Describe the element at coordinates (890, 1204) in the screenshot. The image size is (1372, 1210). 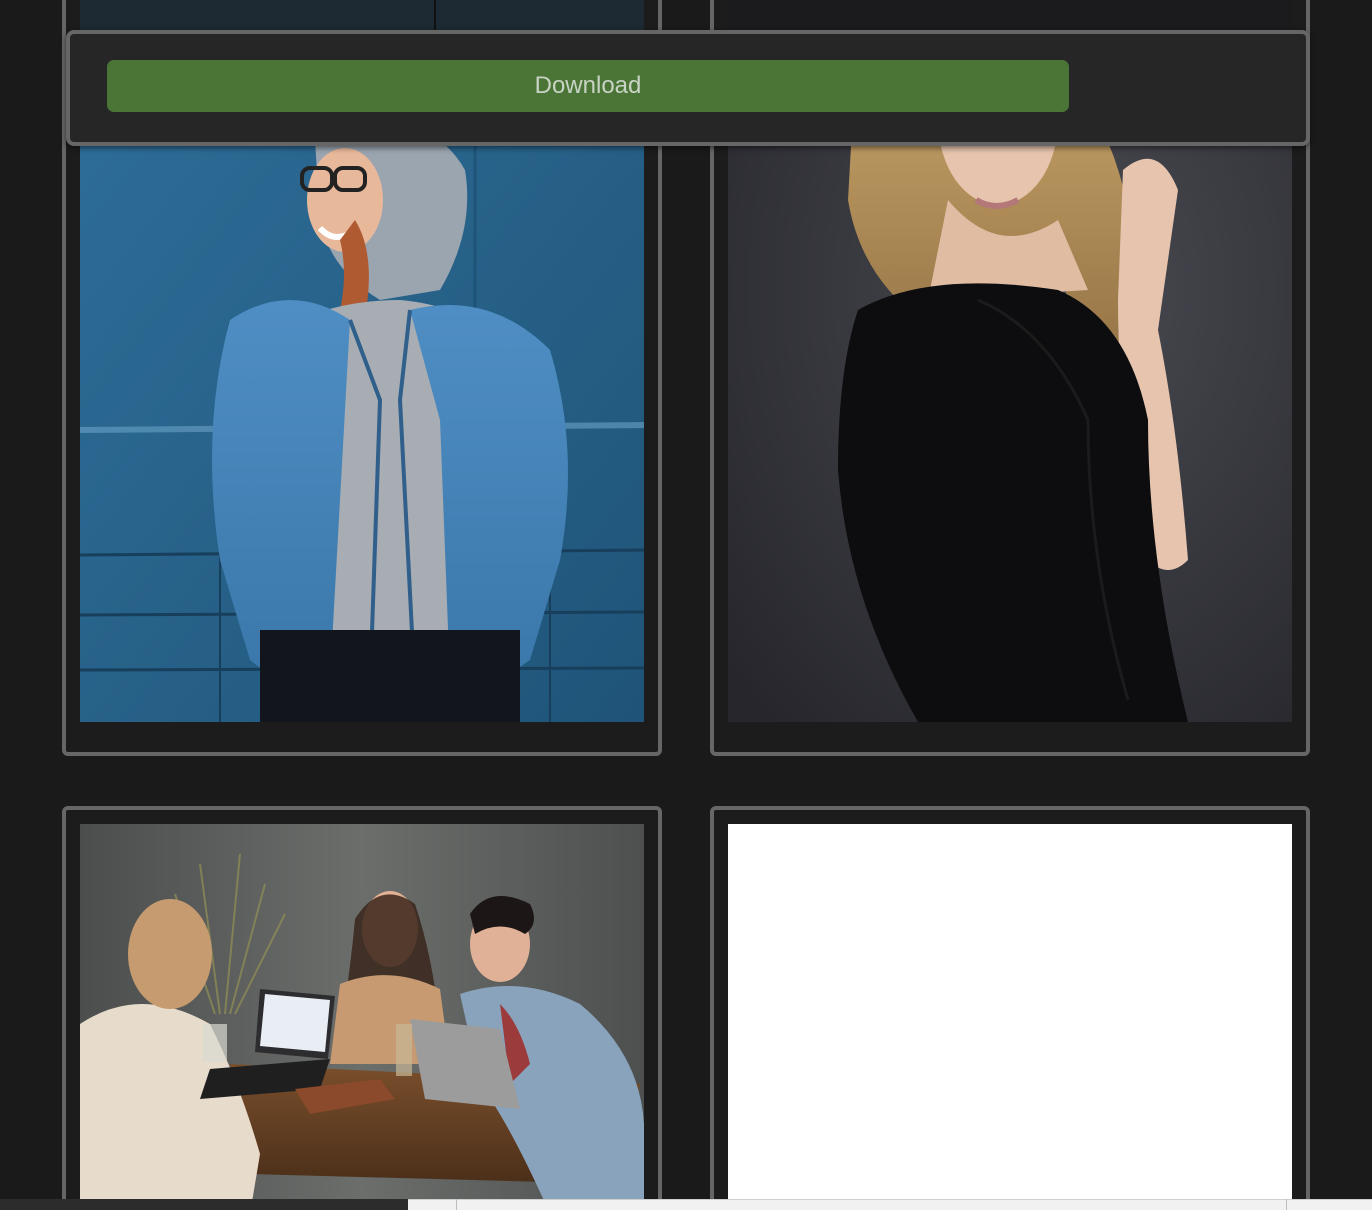
I see `scrollbar-thumb` at that location.